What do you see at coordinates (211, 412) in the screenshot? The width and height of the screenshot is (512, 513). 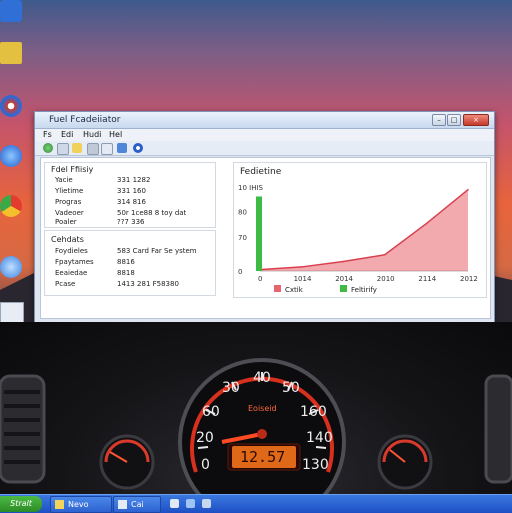 I see `speed-label: 60` at bounding box center [211, 412].